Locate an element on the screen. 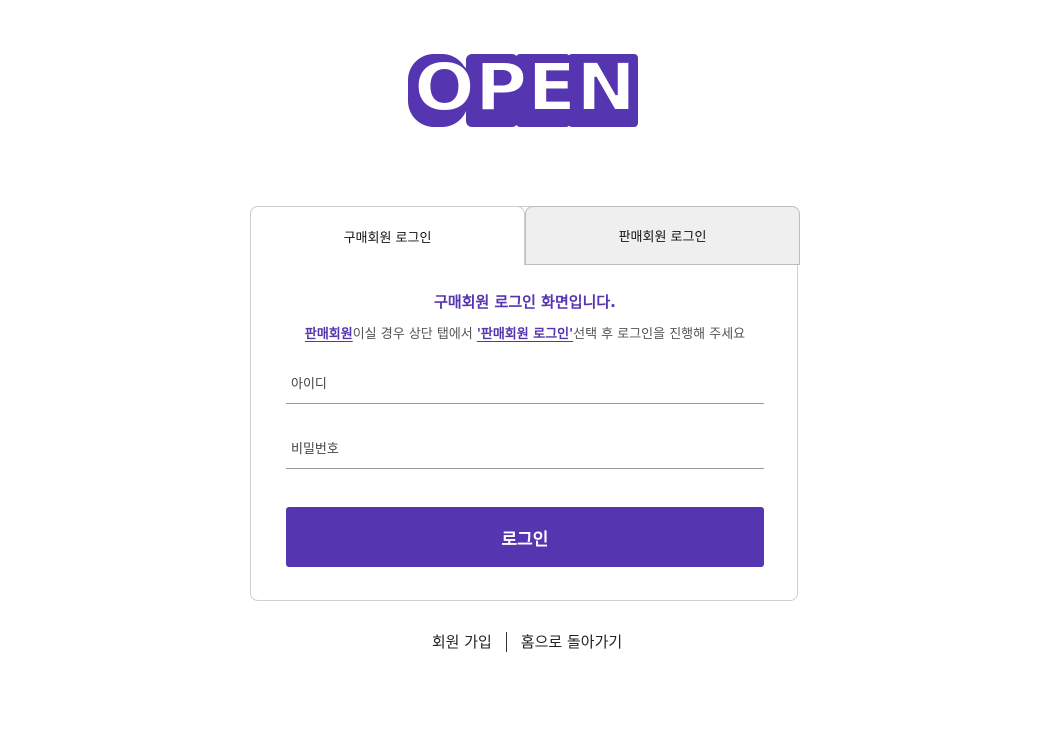 Image resolution: width=1054 pixels, height=735 pixels. login-tabs: 구매회원 로그인 판매회원 로그인 is located at coordinates (525, 235).